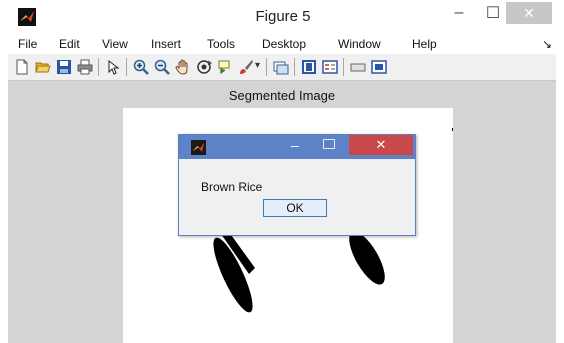 Image resolution: width=564 pixels, height=343 pixels. I want to click on maximize-button: ☐, so click(493, 13).